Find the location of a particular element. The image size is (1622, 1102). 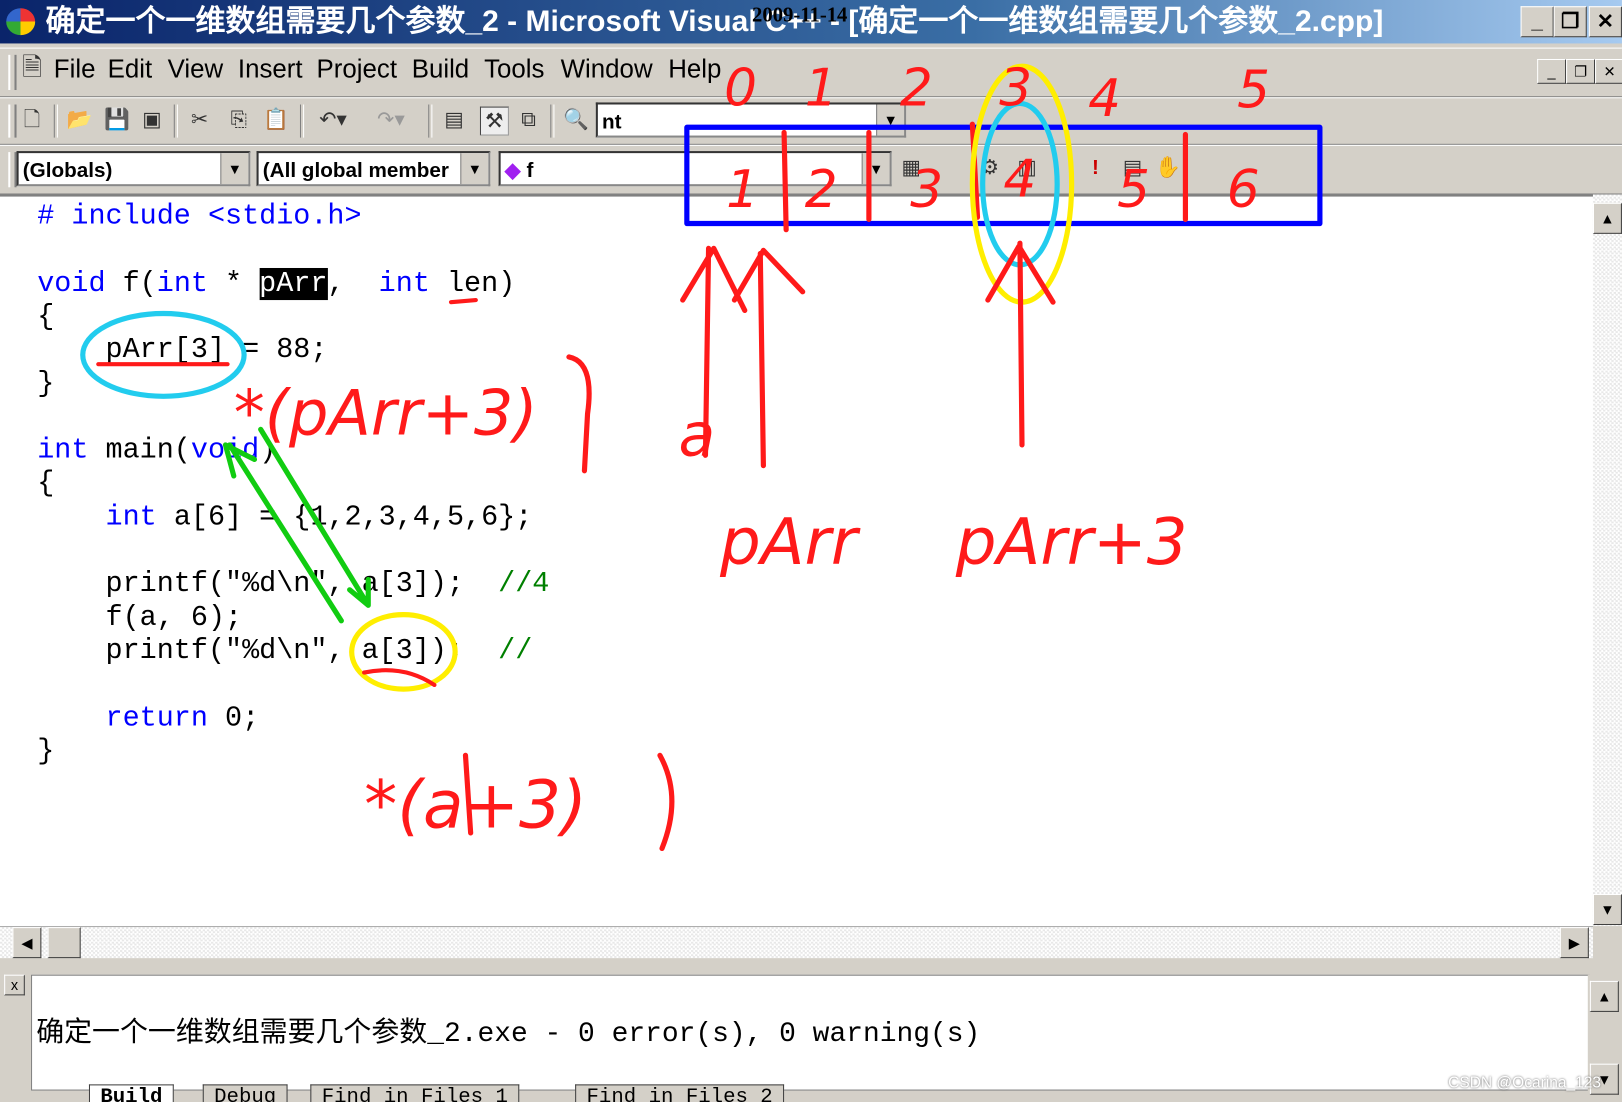

index-label: 2 is located at coordinates (916, 89).